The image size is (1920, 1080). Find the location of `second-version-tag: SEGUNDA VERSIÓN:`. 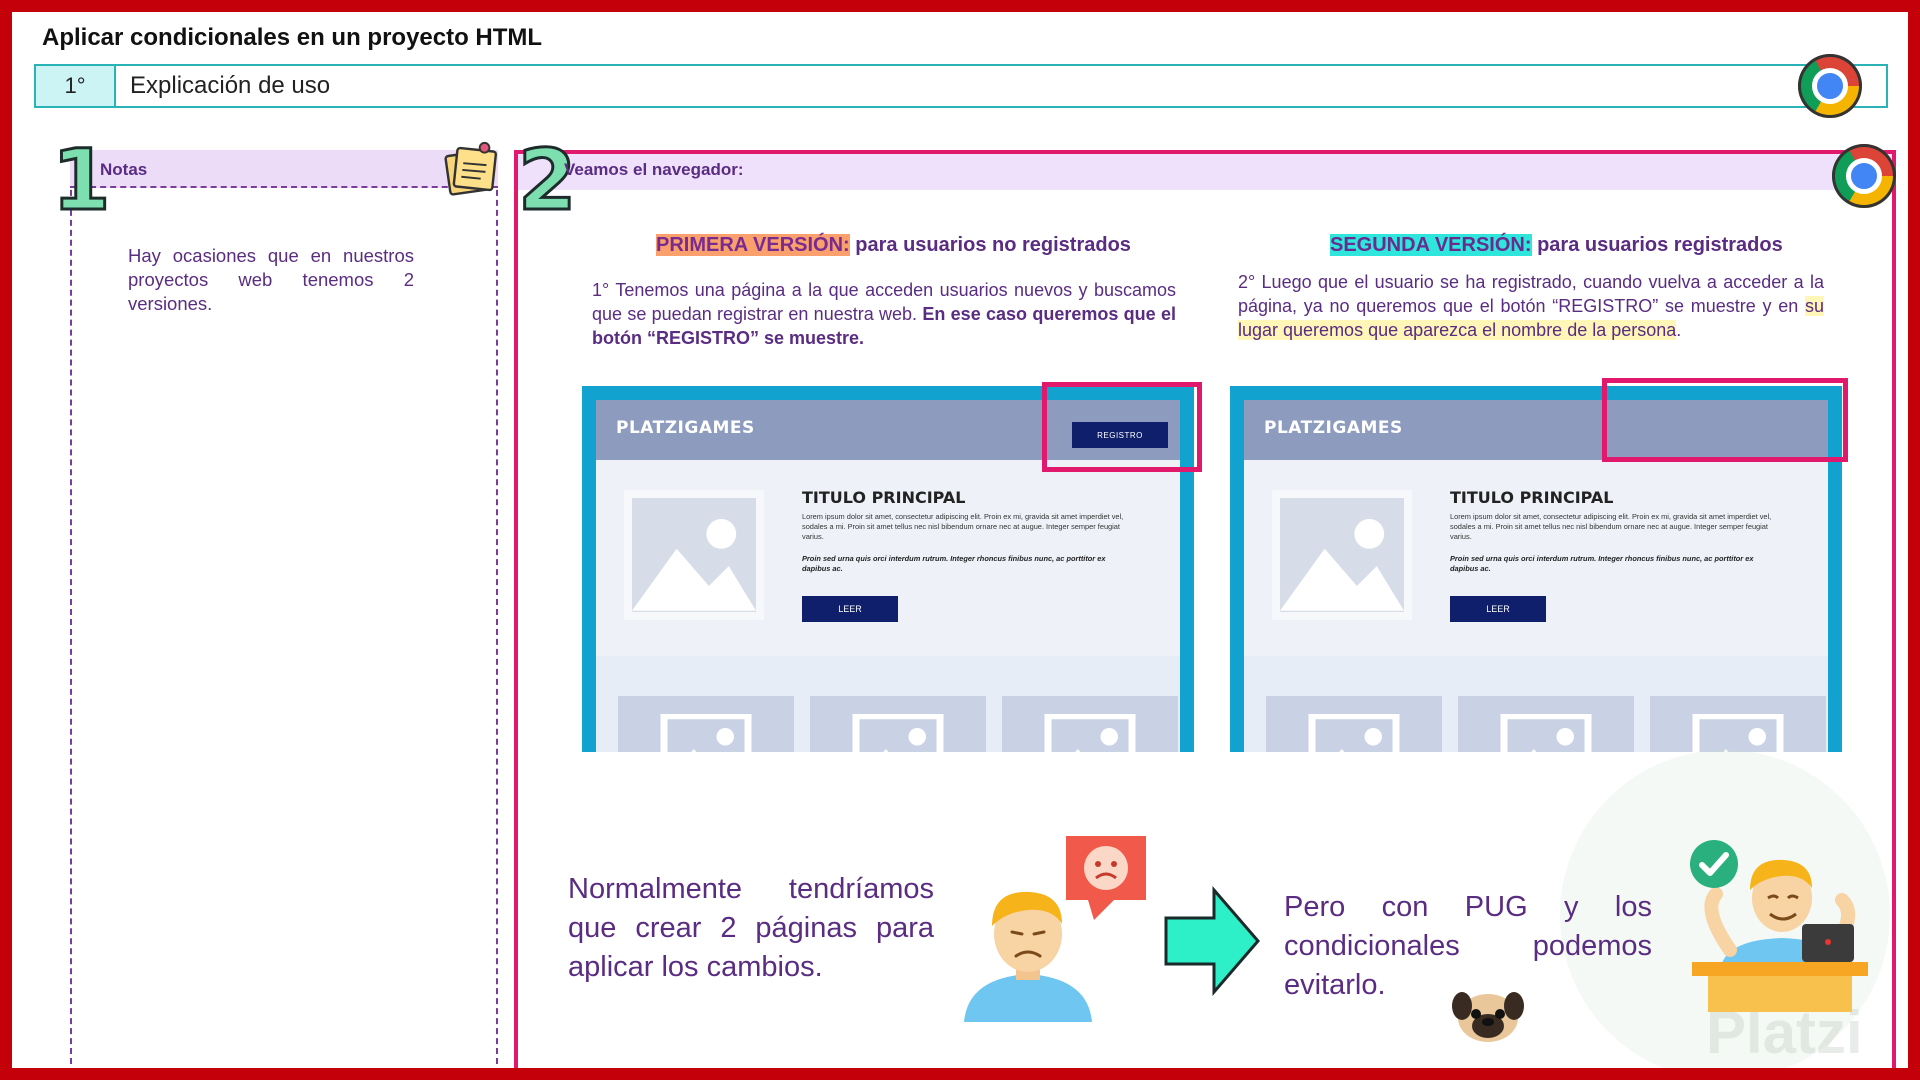

second-version-tag: SEGUNDA VERSIÓN: is located at coordinates (1431, 245).